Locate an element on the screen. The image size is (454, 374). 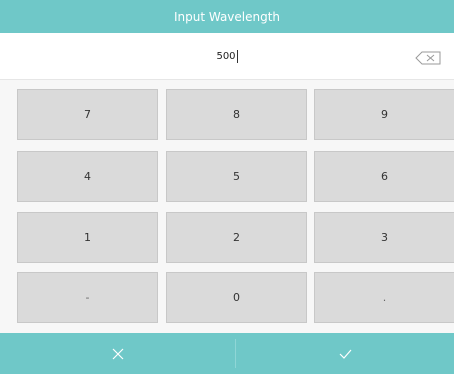
dialog-title: Input Wavelength is located at coordinates (227, 16).